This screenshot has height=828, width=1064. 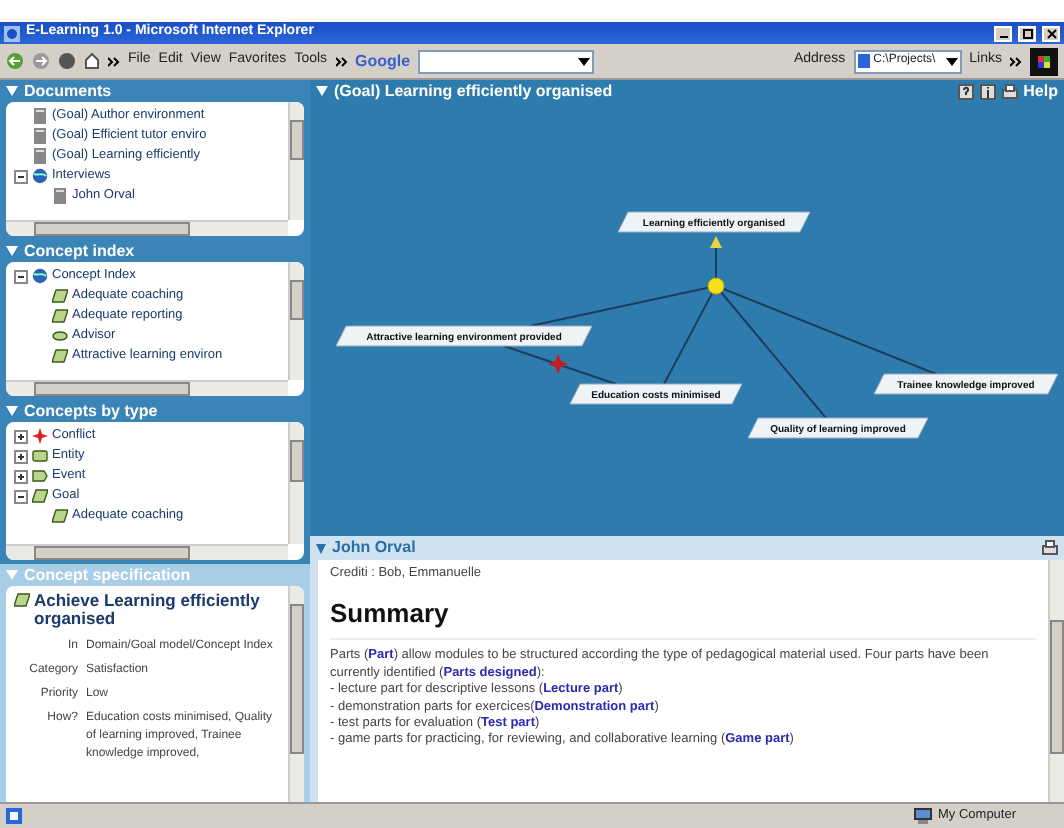 What do you see at coordinates (1044, 61) in the screenshot?
I see `windows-logo-icon` at bounding box center [1044, 61].